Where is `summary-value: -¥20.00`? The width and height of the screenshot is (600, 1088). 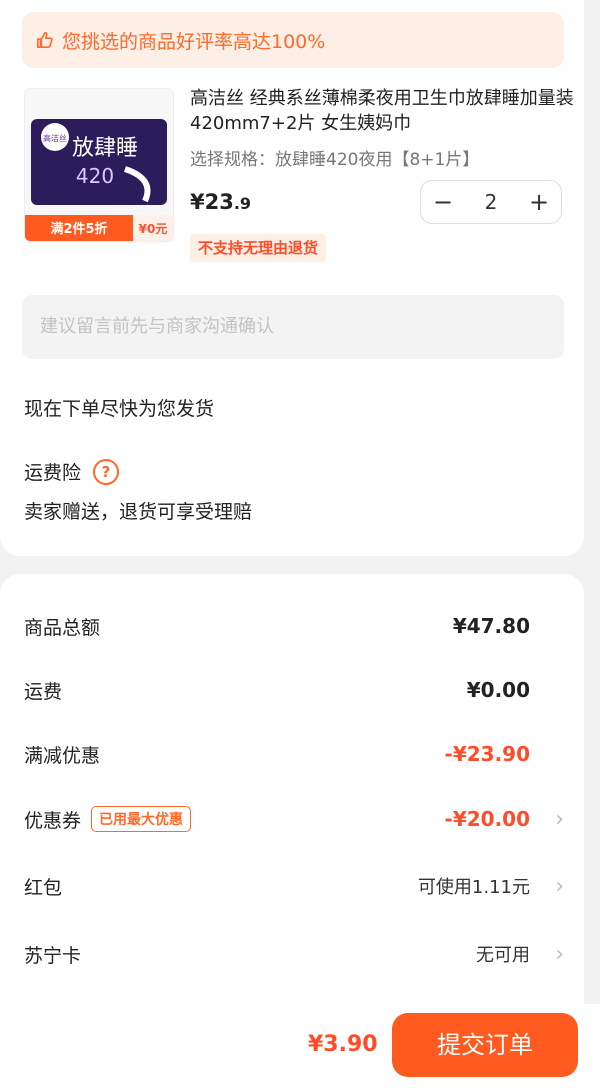 summary-value: -¥20.00 is located at coordinates (487, 819).